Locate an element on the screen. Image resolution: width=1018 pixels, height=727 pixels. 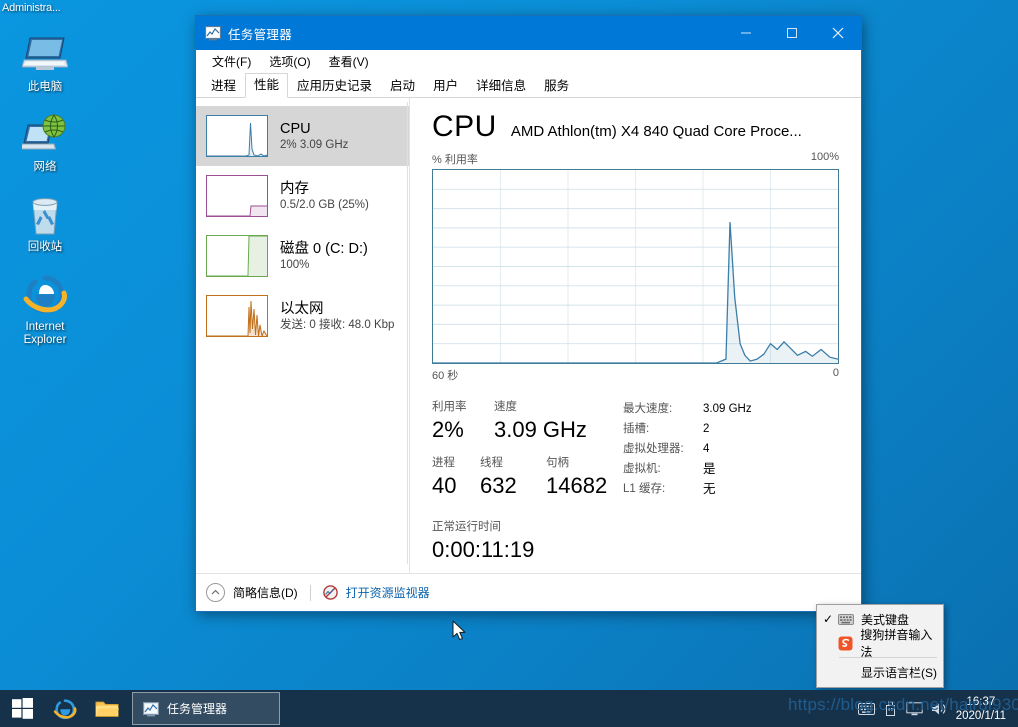
menu-bar: 文件(F) 选项(O) 查看(V) is located at coordinates (528, 61).